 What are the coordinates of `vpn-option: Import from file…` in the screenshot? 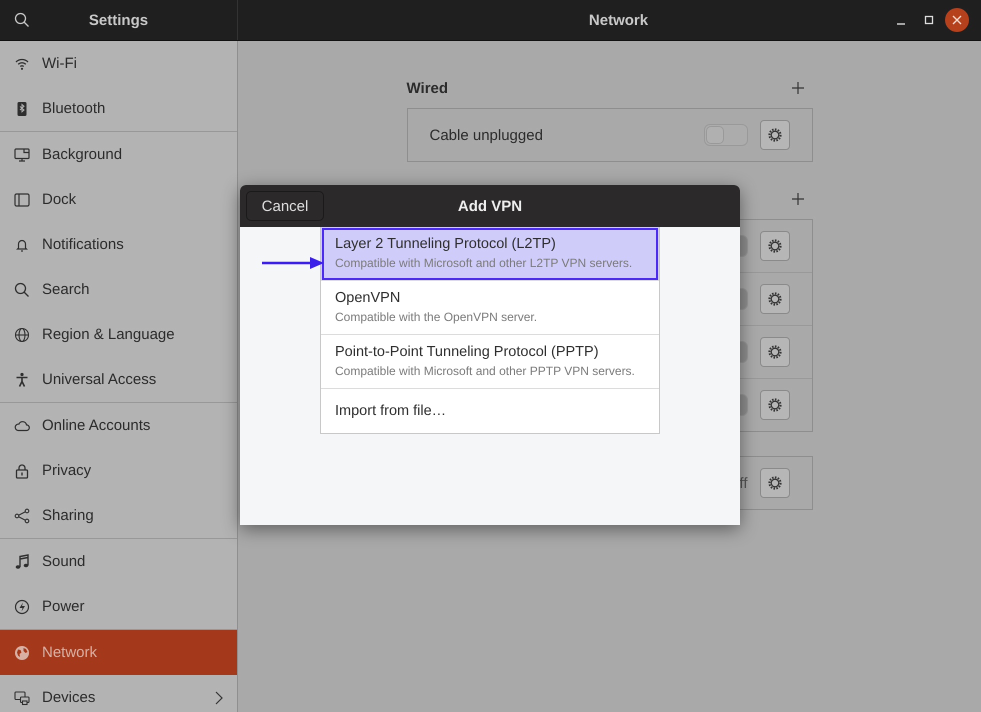 It's located at (490, 411).